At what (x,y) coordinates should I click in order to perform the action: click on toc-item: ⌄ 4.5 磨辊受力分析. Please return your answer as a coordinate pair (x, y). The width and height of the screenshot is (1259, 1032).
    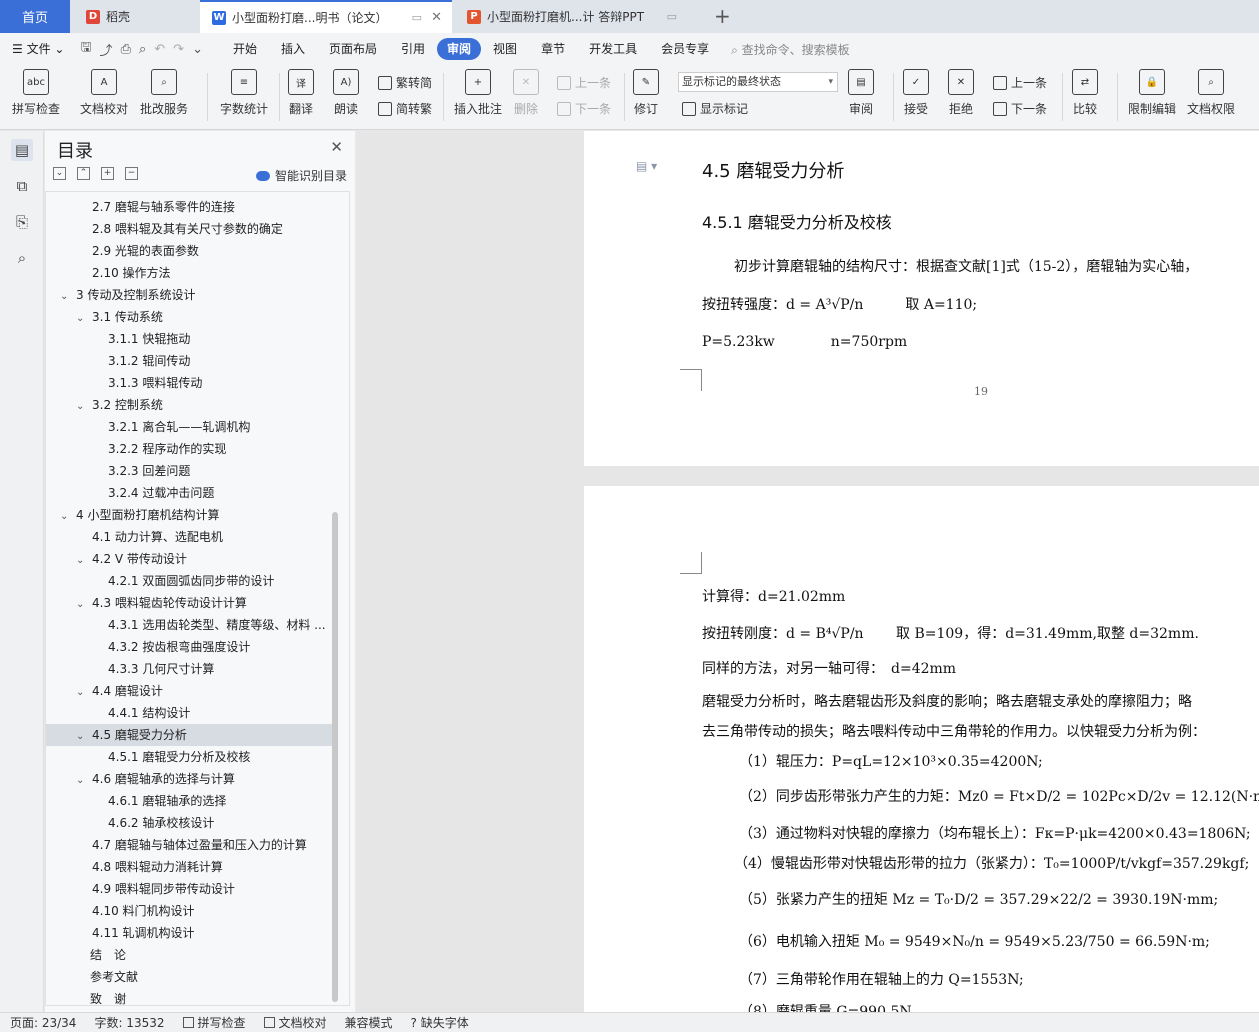
    Looking at the image, I should click on (190, 735).